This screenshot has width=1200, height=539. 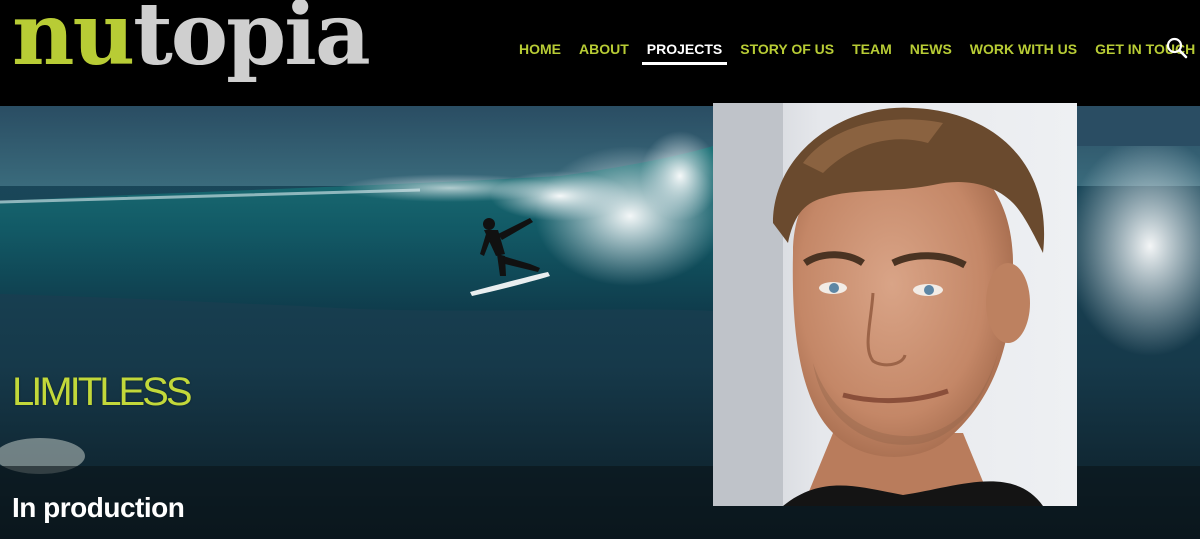 What do you see at coordinates (931, 49) in the screenshot?
I see `nav-news: NEWS` at bounding box center [931, 49].